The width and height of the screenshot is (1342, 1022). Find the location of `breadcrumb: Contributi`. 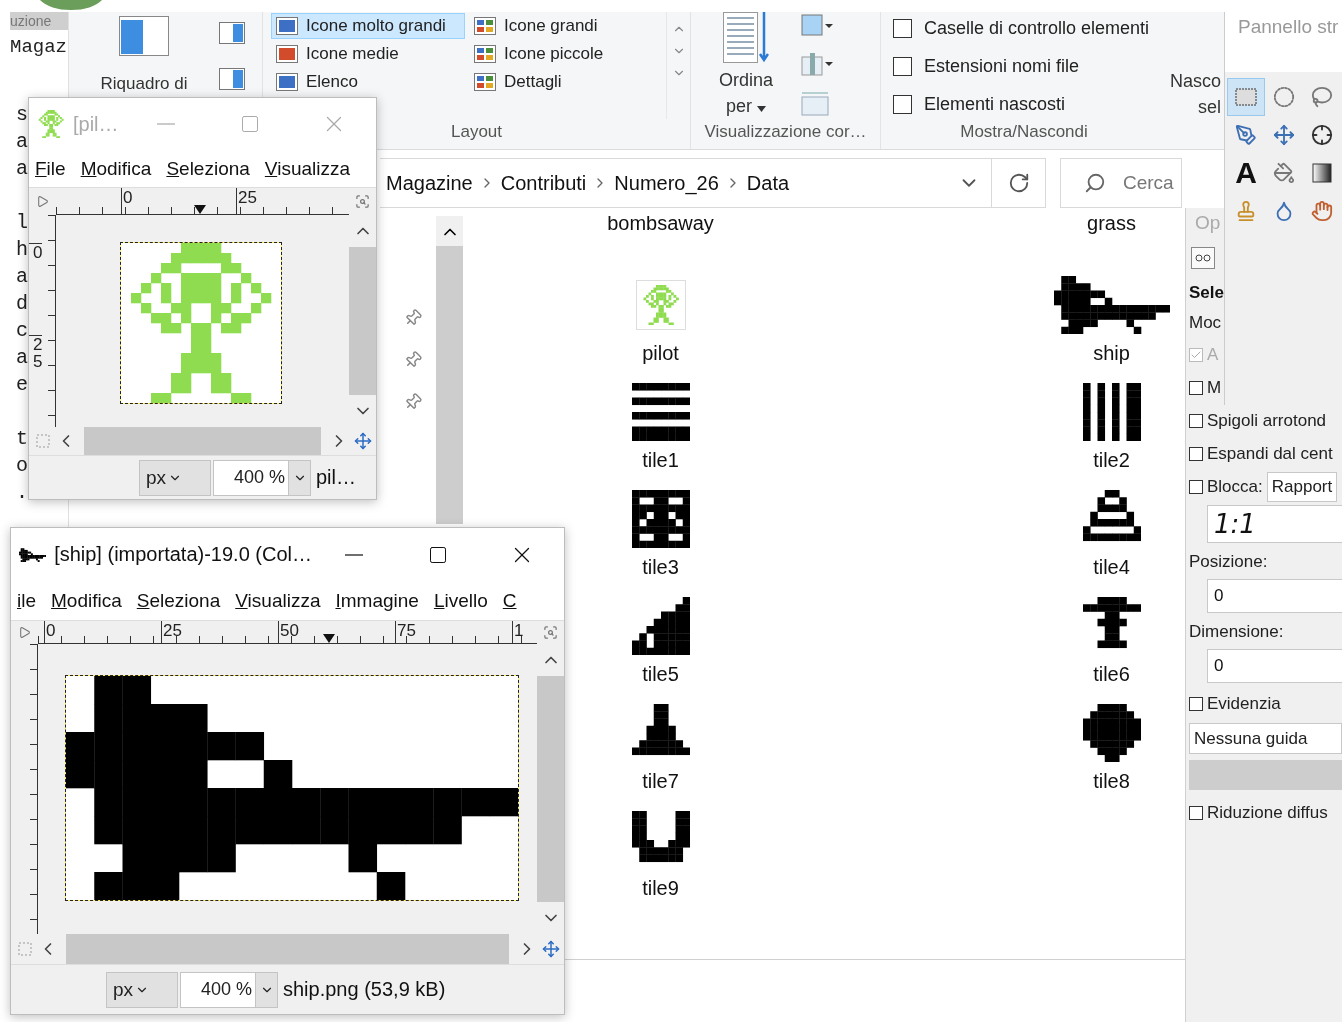

breadcrumb: Contributi is located at coordinates (543, 183).